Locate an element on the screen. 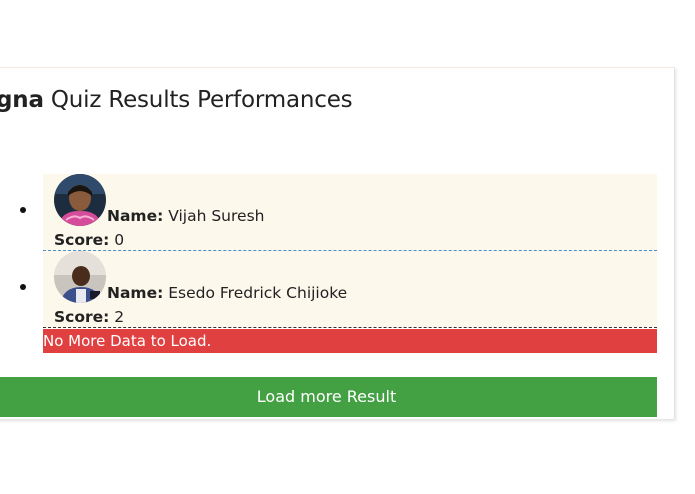  score-value: 2 is located at coordinates (117, 317).